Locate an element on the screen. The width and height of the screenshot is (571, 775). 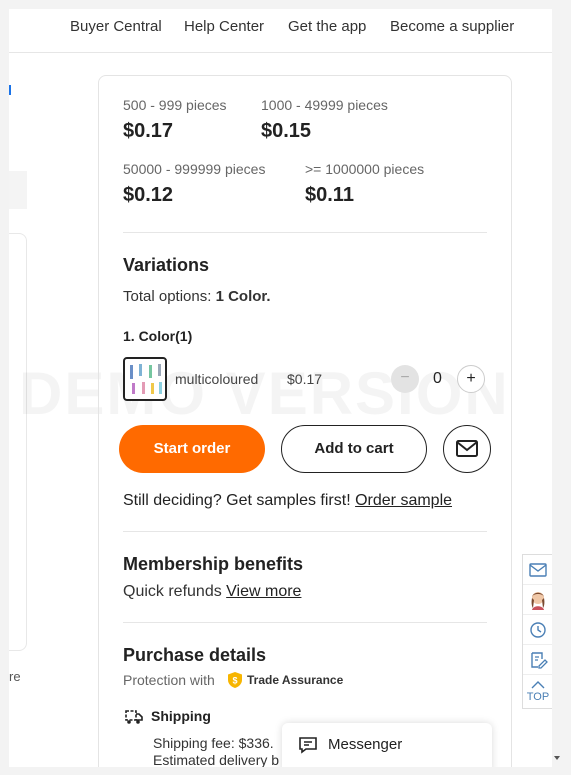
tier-range-1: 500 - 999 pieces is located at coordinates (175, 105).